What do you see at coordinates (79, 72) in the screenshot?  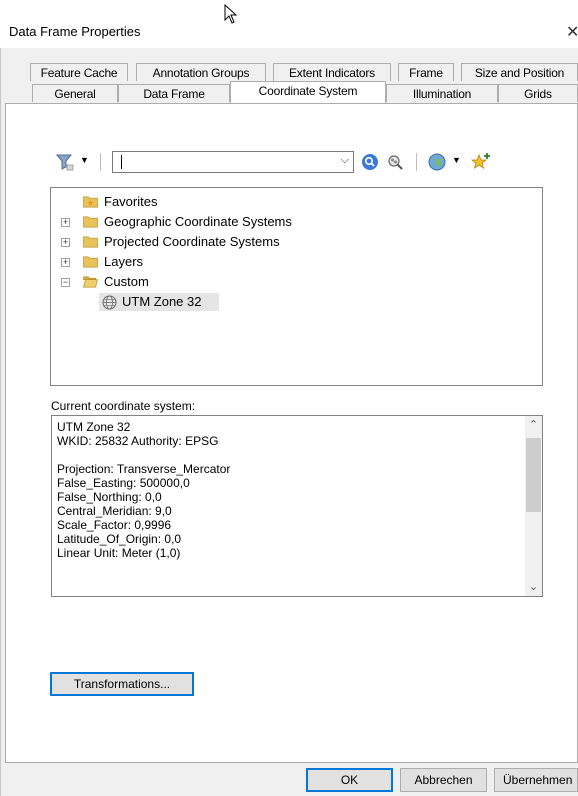 I see `tab-feature-cache: Feature Cache` at bounding box center [79, 72].